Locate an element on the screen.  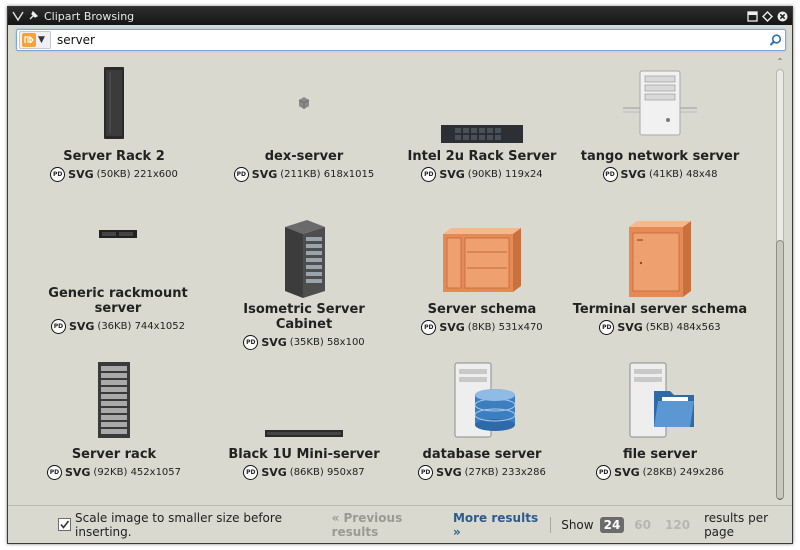
result-dimensions: 233x286 is located at coordinates (523, 472).